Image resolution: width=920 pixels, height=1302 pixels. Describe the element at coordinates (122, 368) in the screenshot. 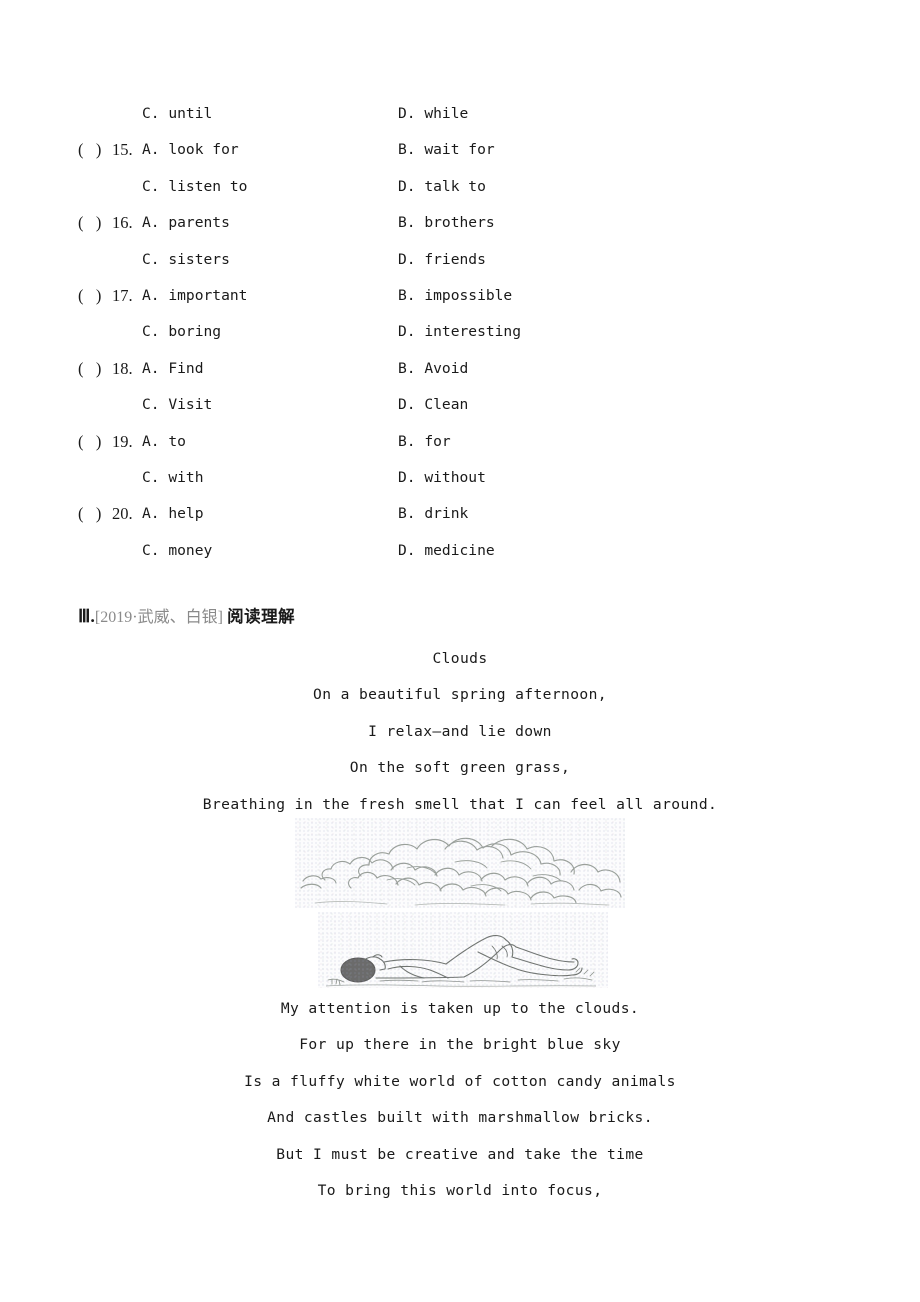

I see `question-number: 18.` at that location.